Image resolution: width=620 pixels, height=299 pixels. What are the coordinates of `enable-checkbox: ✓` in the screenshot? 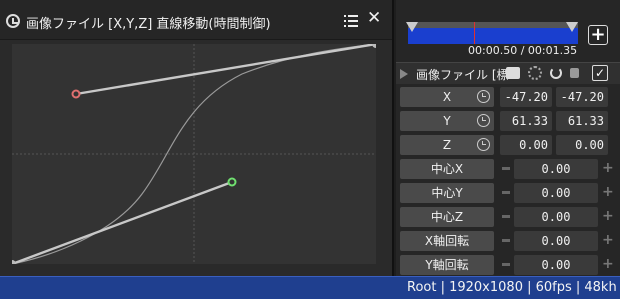 It's located at (600, 73).